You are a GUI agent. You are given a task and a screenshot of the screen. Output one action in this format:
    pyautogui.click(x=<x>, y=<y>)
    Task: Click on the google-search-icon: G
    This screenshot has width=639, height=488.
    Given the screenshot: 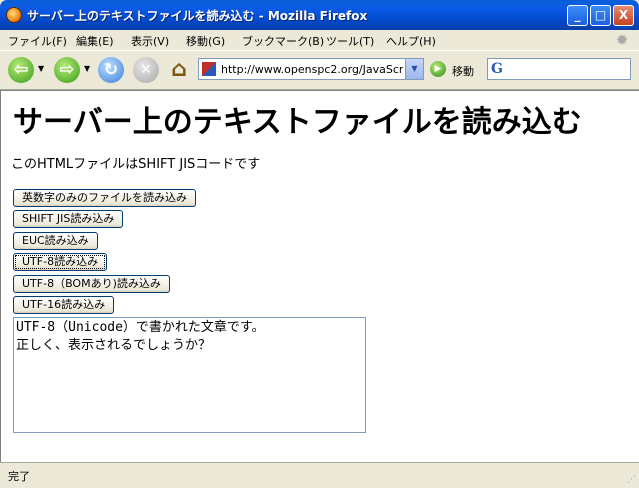 What is the action you would take?
    pyautogui.click(x=497, y=69)
    